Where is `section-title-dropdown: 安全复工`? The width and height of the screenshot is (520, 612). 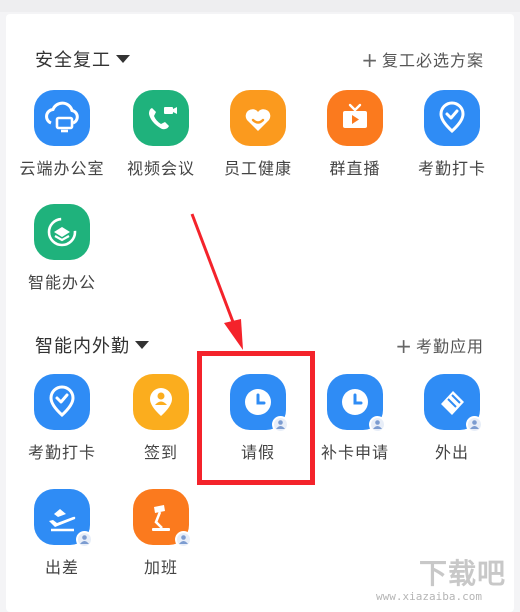
section-title-dropdown: 安全复工 is located at coordinates (82, 59).